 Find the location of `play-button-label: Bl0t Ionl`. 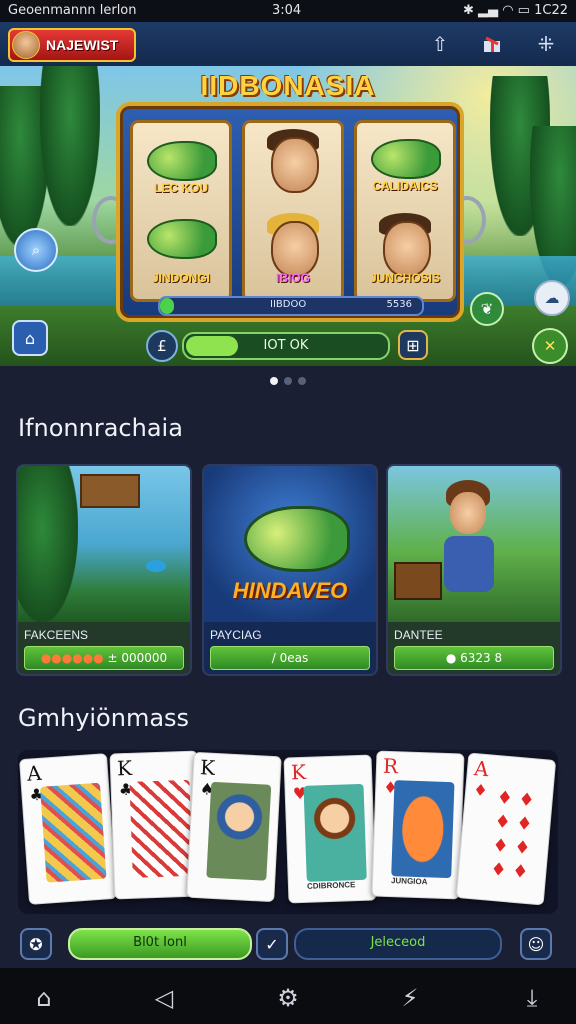

play-button-label: Bl0t Ionl is located at coordinates (160, 942).